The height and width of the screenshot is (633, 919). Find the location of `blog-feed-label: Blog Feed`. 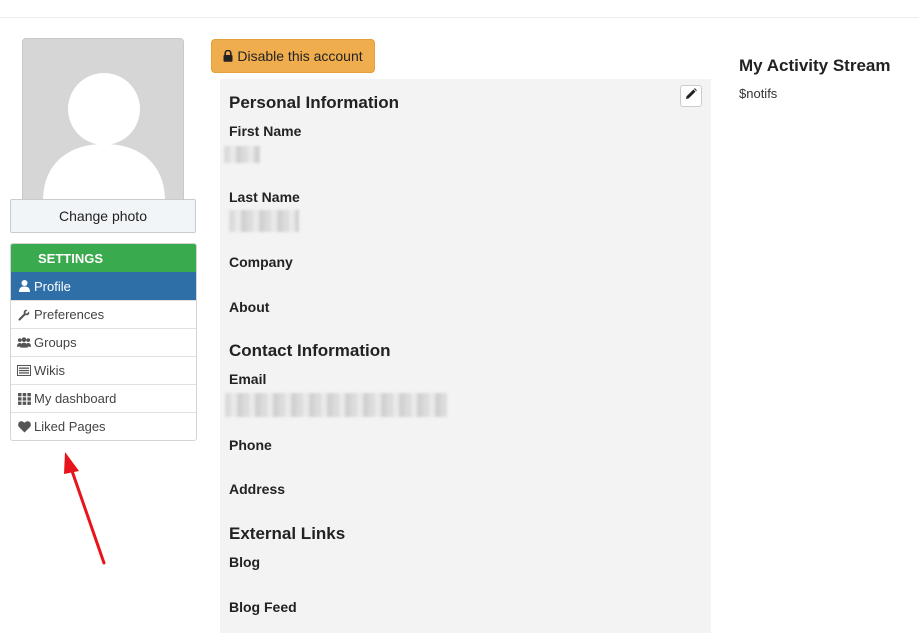

blog-feed-label: Blog Feed is located at coordinates (263, 607).